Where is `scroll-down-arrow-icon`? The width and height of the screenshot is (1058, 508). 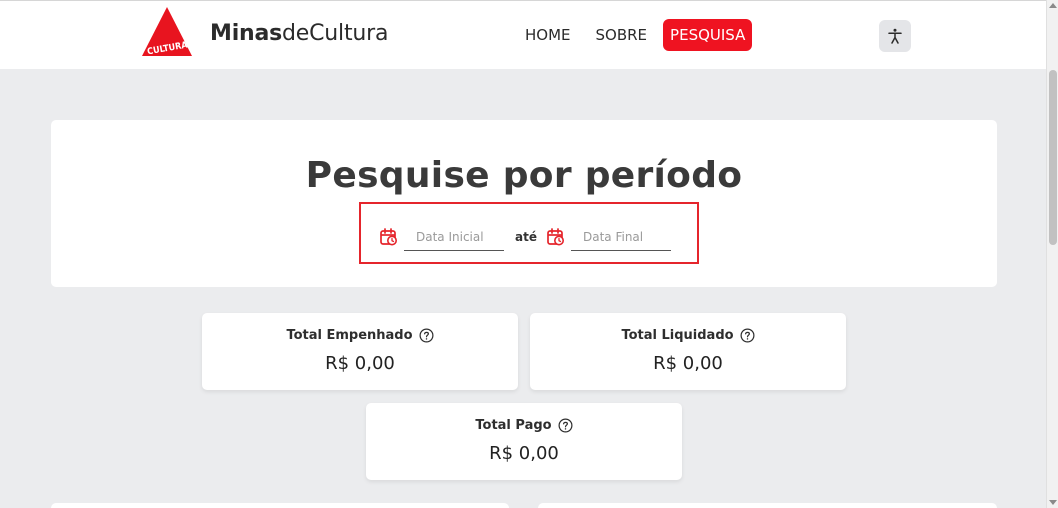
scroll-down-arrow-icon is located at coordinates (1053, 502).